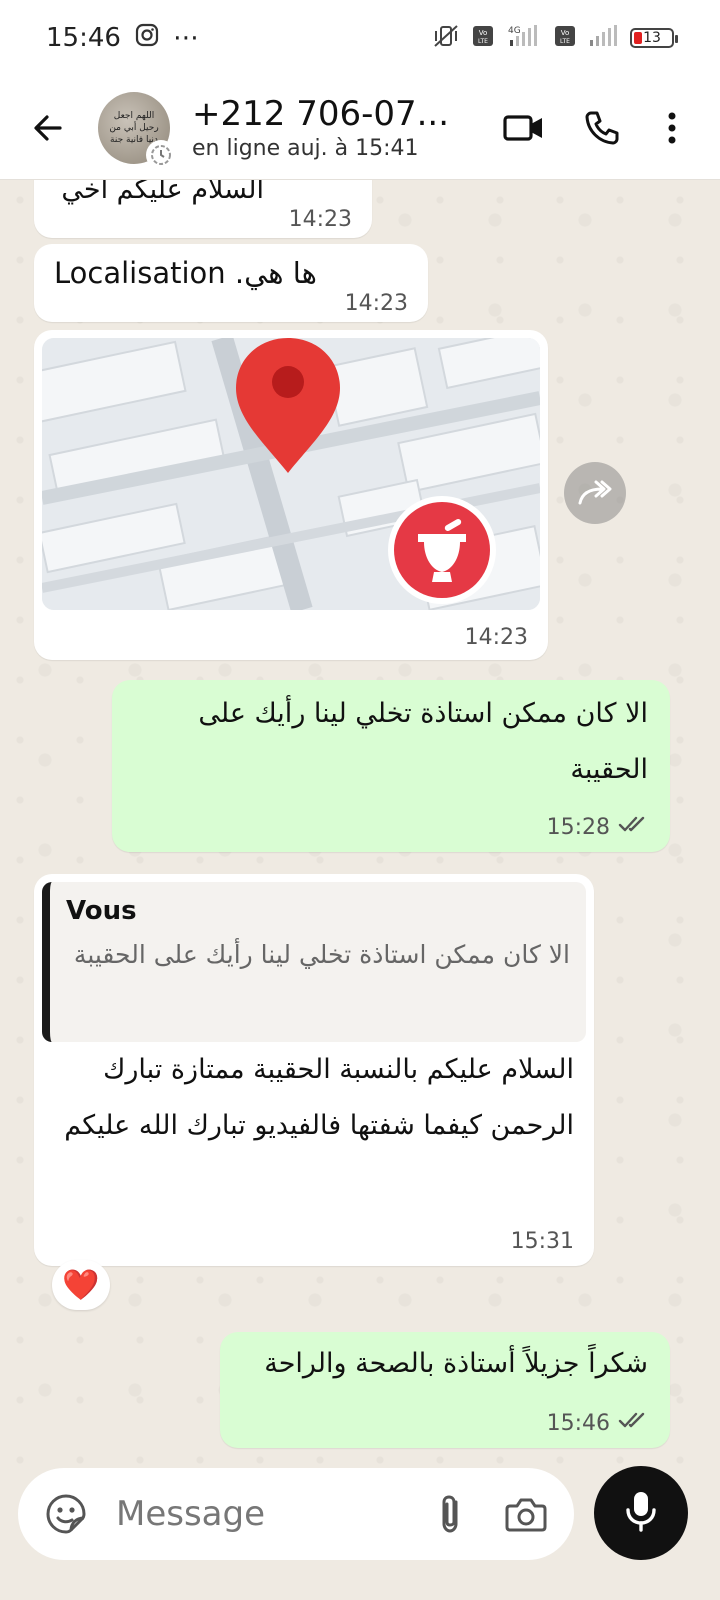 Image resolution: width=720 pixels, height=1600 pixels. Describe the element at coordinates (603, 38) in the screenshot. I see `signal-icon` at that location.